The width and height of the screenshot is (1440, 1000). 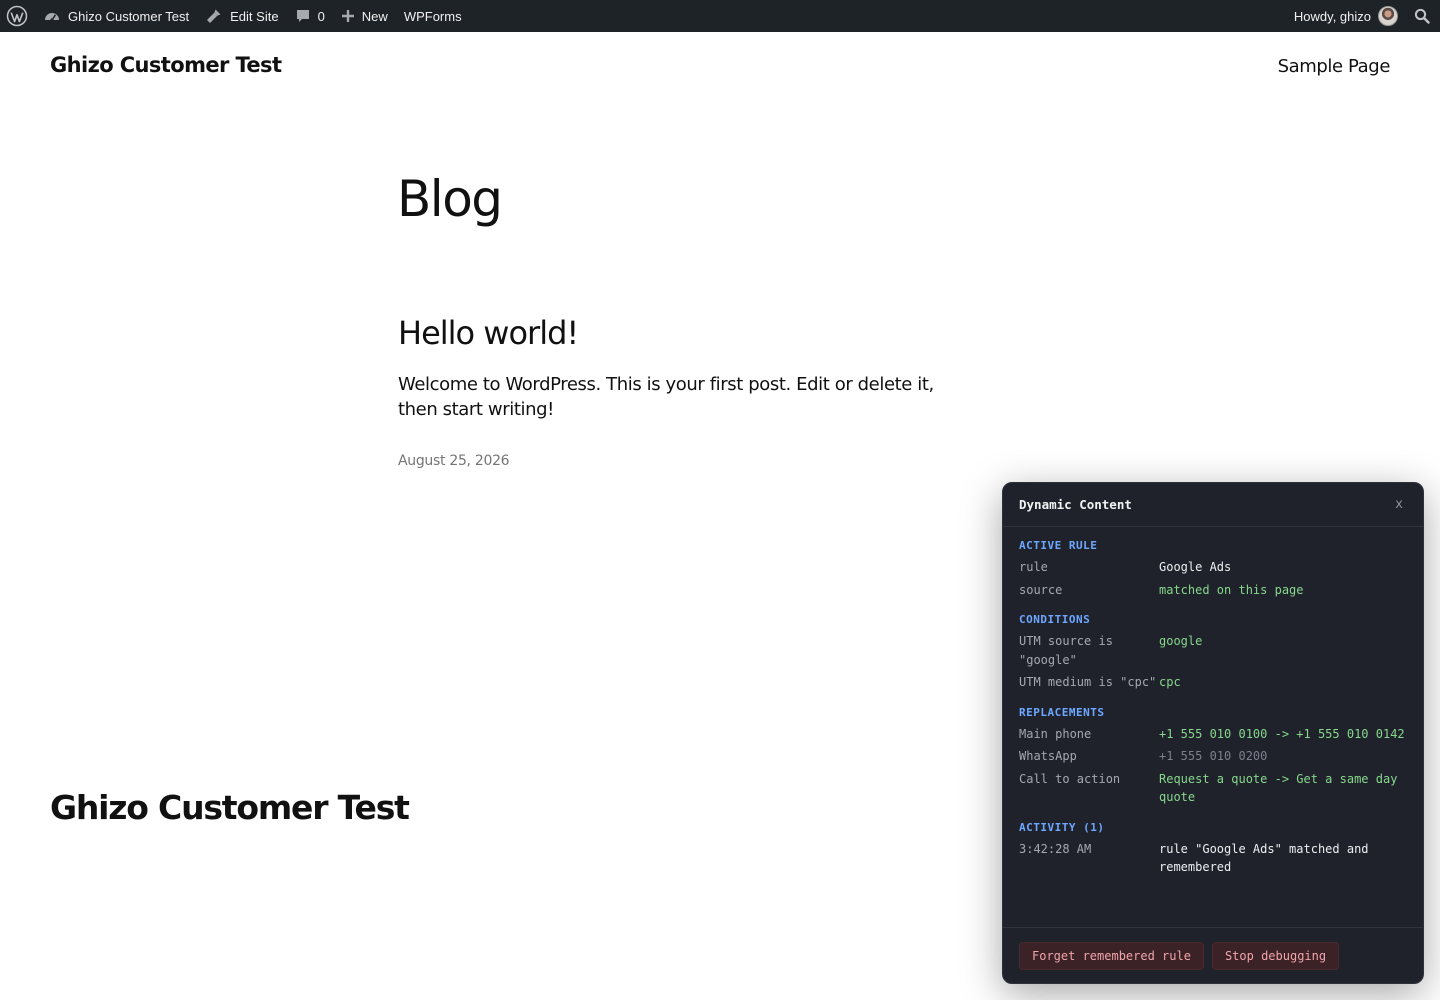 I want to click on info-row: WhatsApp +1 555 010 0200, so click(x=1213, y=756).